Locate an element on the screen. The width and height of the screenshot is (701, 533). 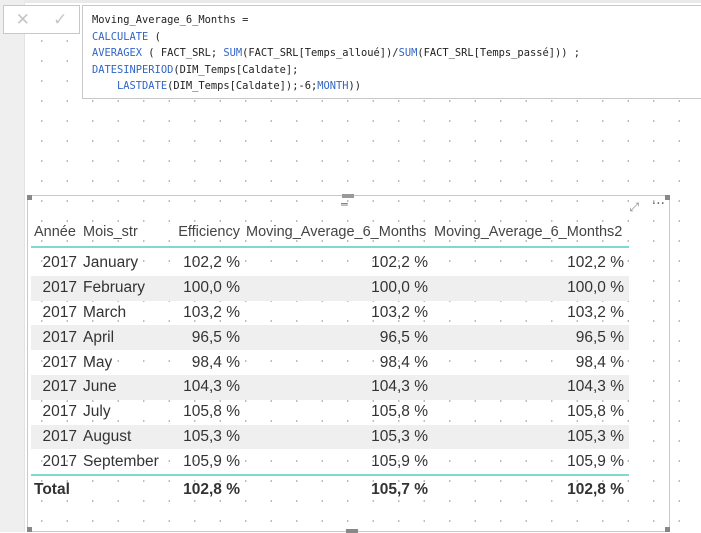
formula-line: LASTDATE(DIM_Temps[Caldate]);-6;MONTH)) is located at coordinates (392, 86).